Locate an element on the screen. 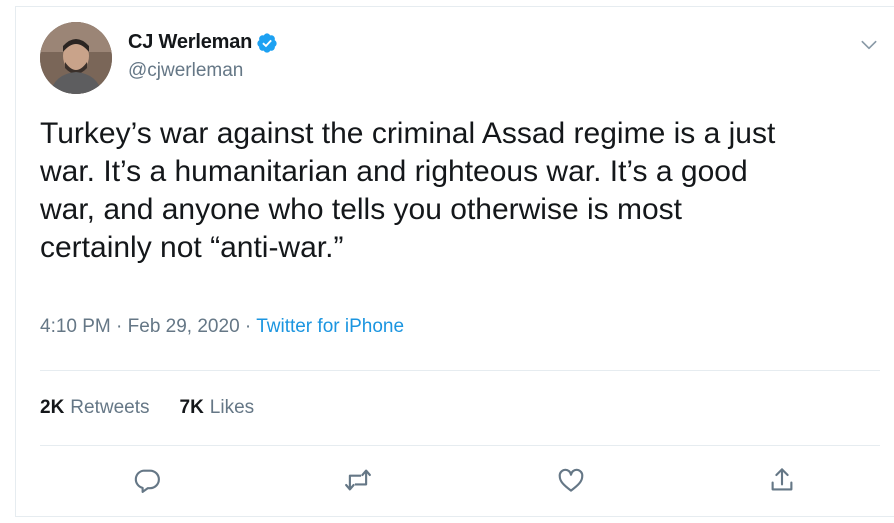  avatar is located at coordinates (76, 58).